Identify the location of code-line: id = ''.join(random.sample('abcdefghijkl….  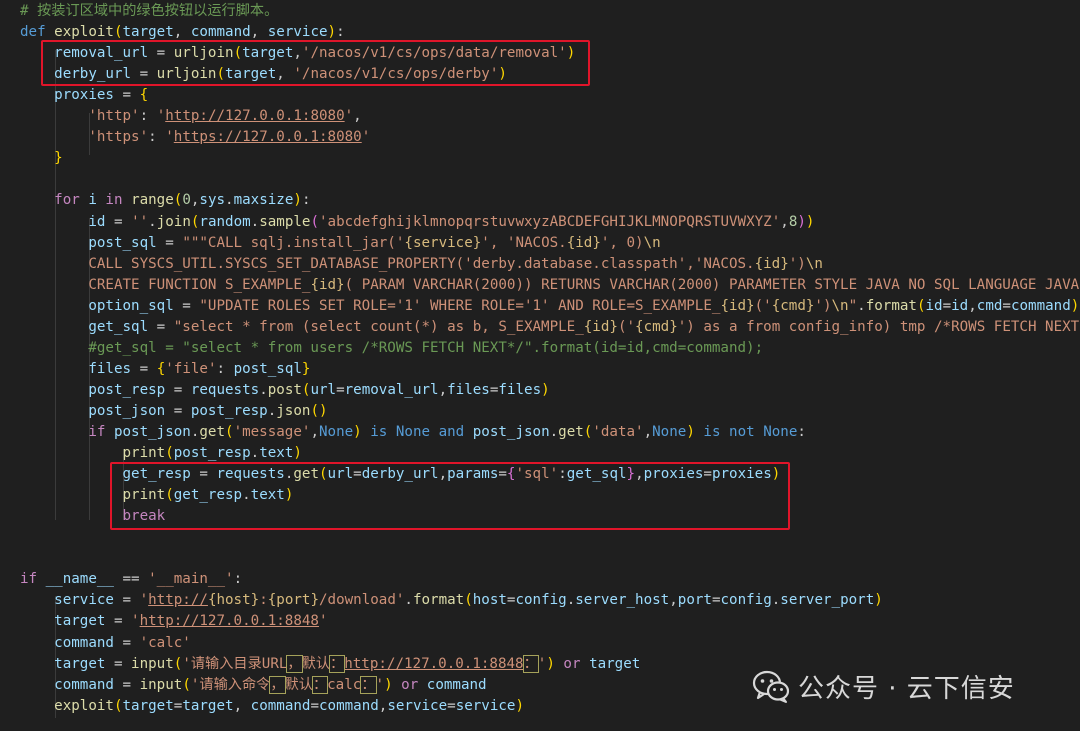
(417, 222).